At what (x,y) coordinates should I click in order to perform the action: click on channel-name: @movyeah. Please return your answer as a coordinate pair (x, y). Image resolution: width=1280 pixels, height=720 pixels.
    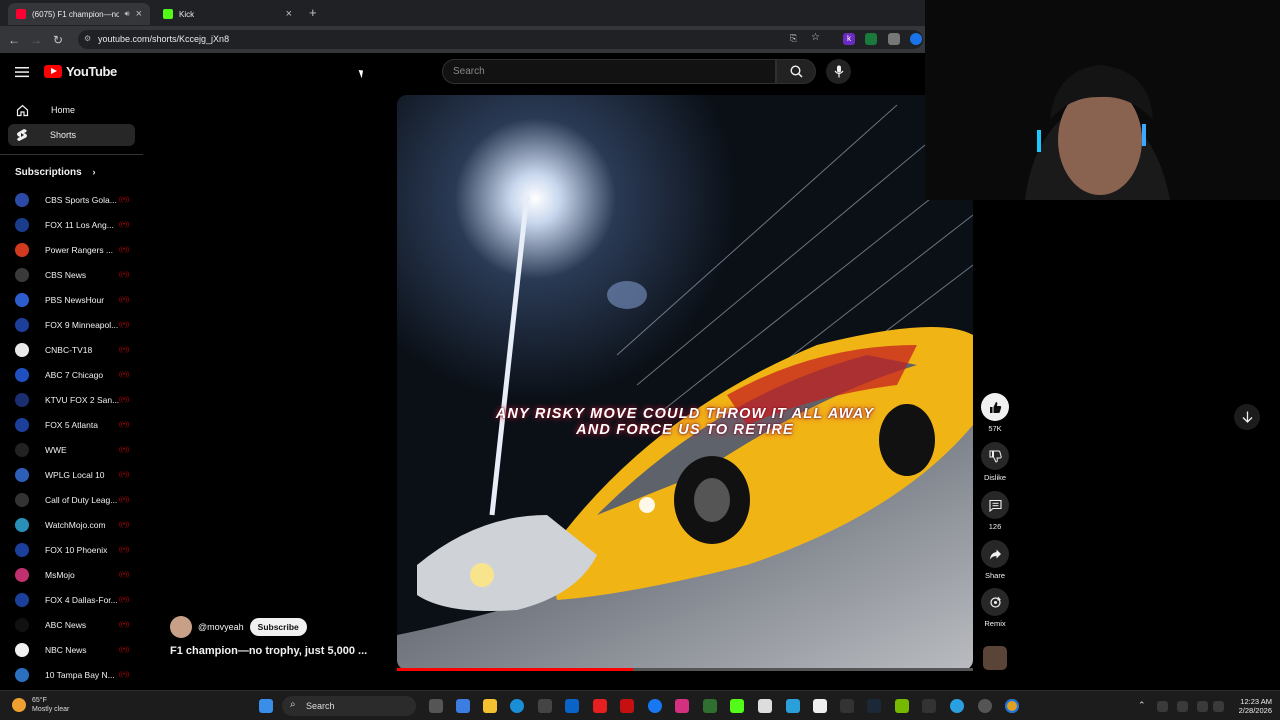
    Looking at the image, I should click on (221, 627).